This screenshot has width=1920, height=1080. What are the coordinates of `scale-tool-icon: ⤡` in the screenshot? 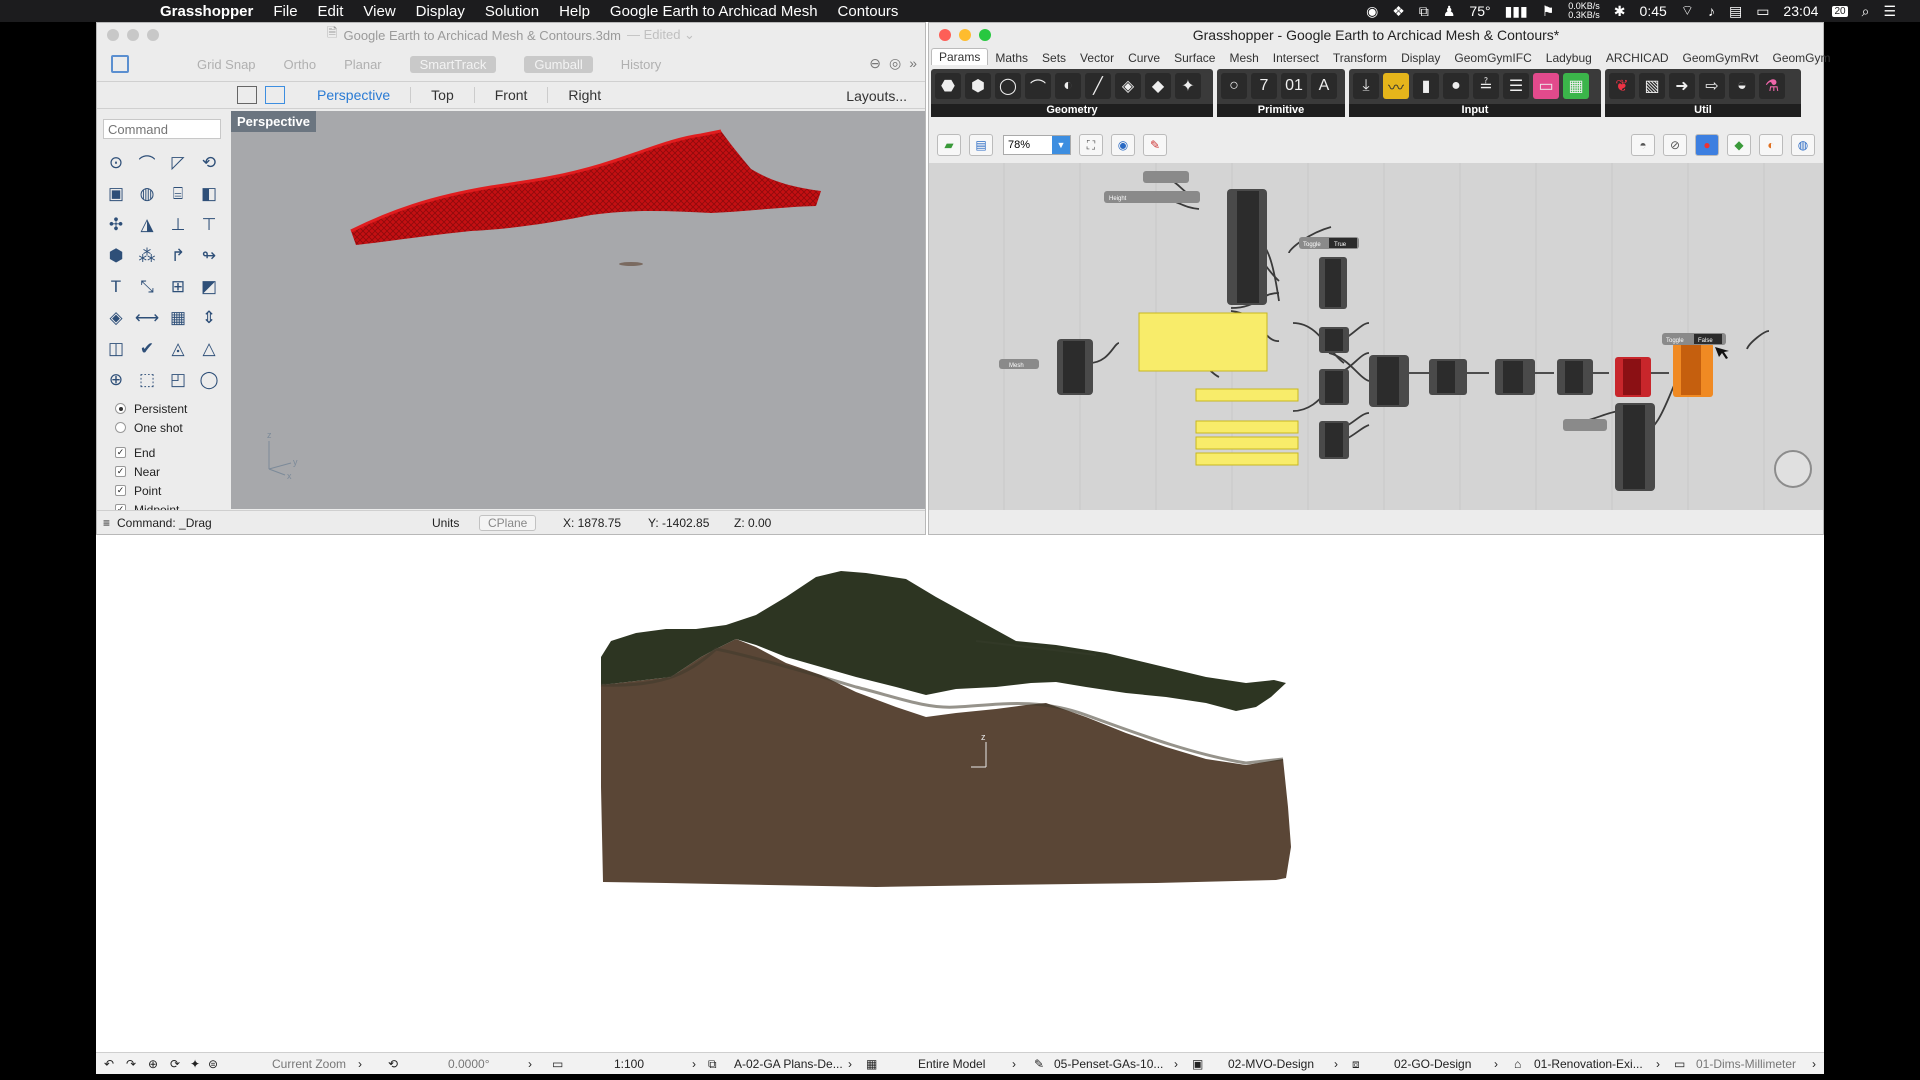 It's located at (147, 286).